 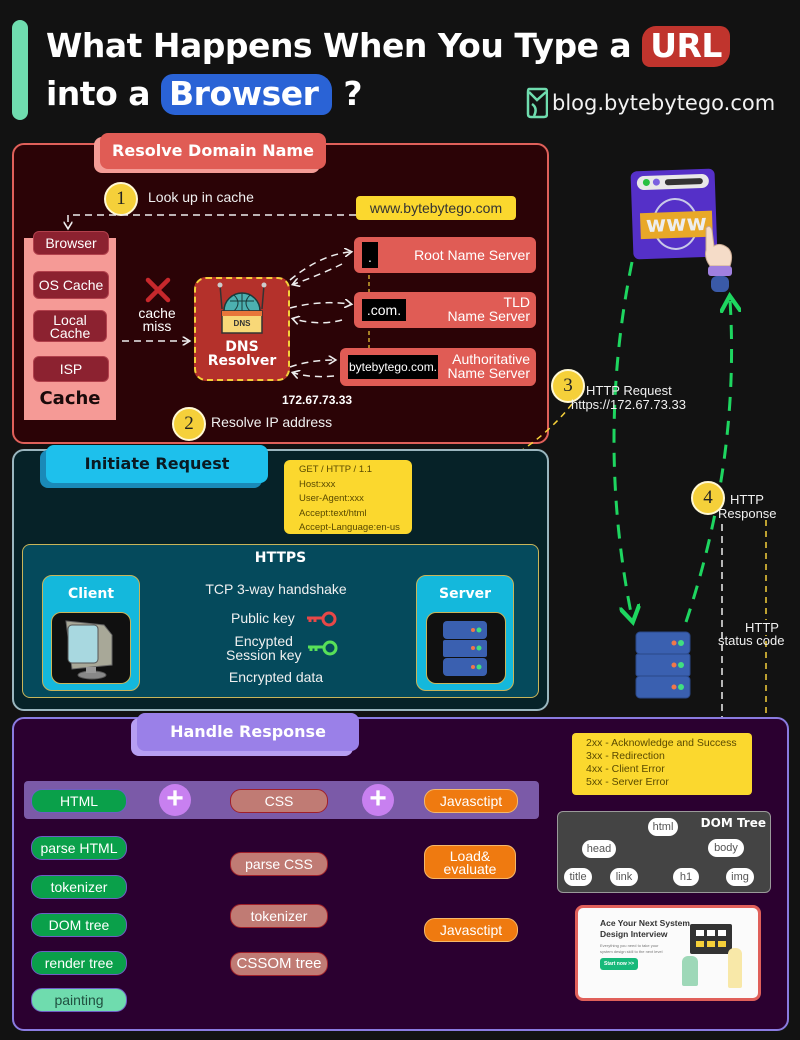 I want to click on promo-headline-1: Ace Your Next System, so click(x=645, y=923).